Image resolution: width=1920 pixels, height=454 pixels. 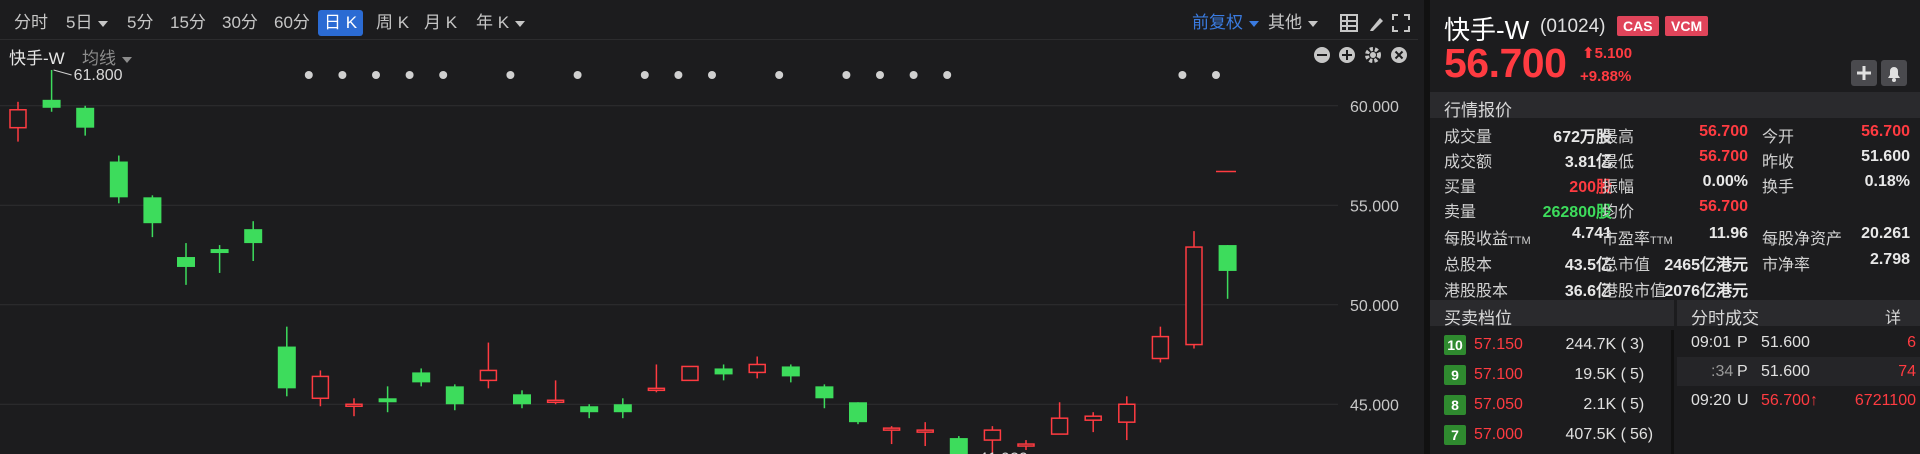 What do you see at coordinates (103, 23) in the screenshot?
I see `chevron-down-icon` at bounding box center [103, 23].